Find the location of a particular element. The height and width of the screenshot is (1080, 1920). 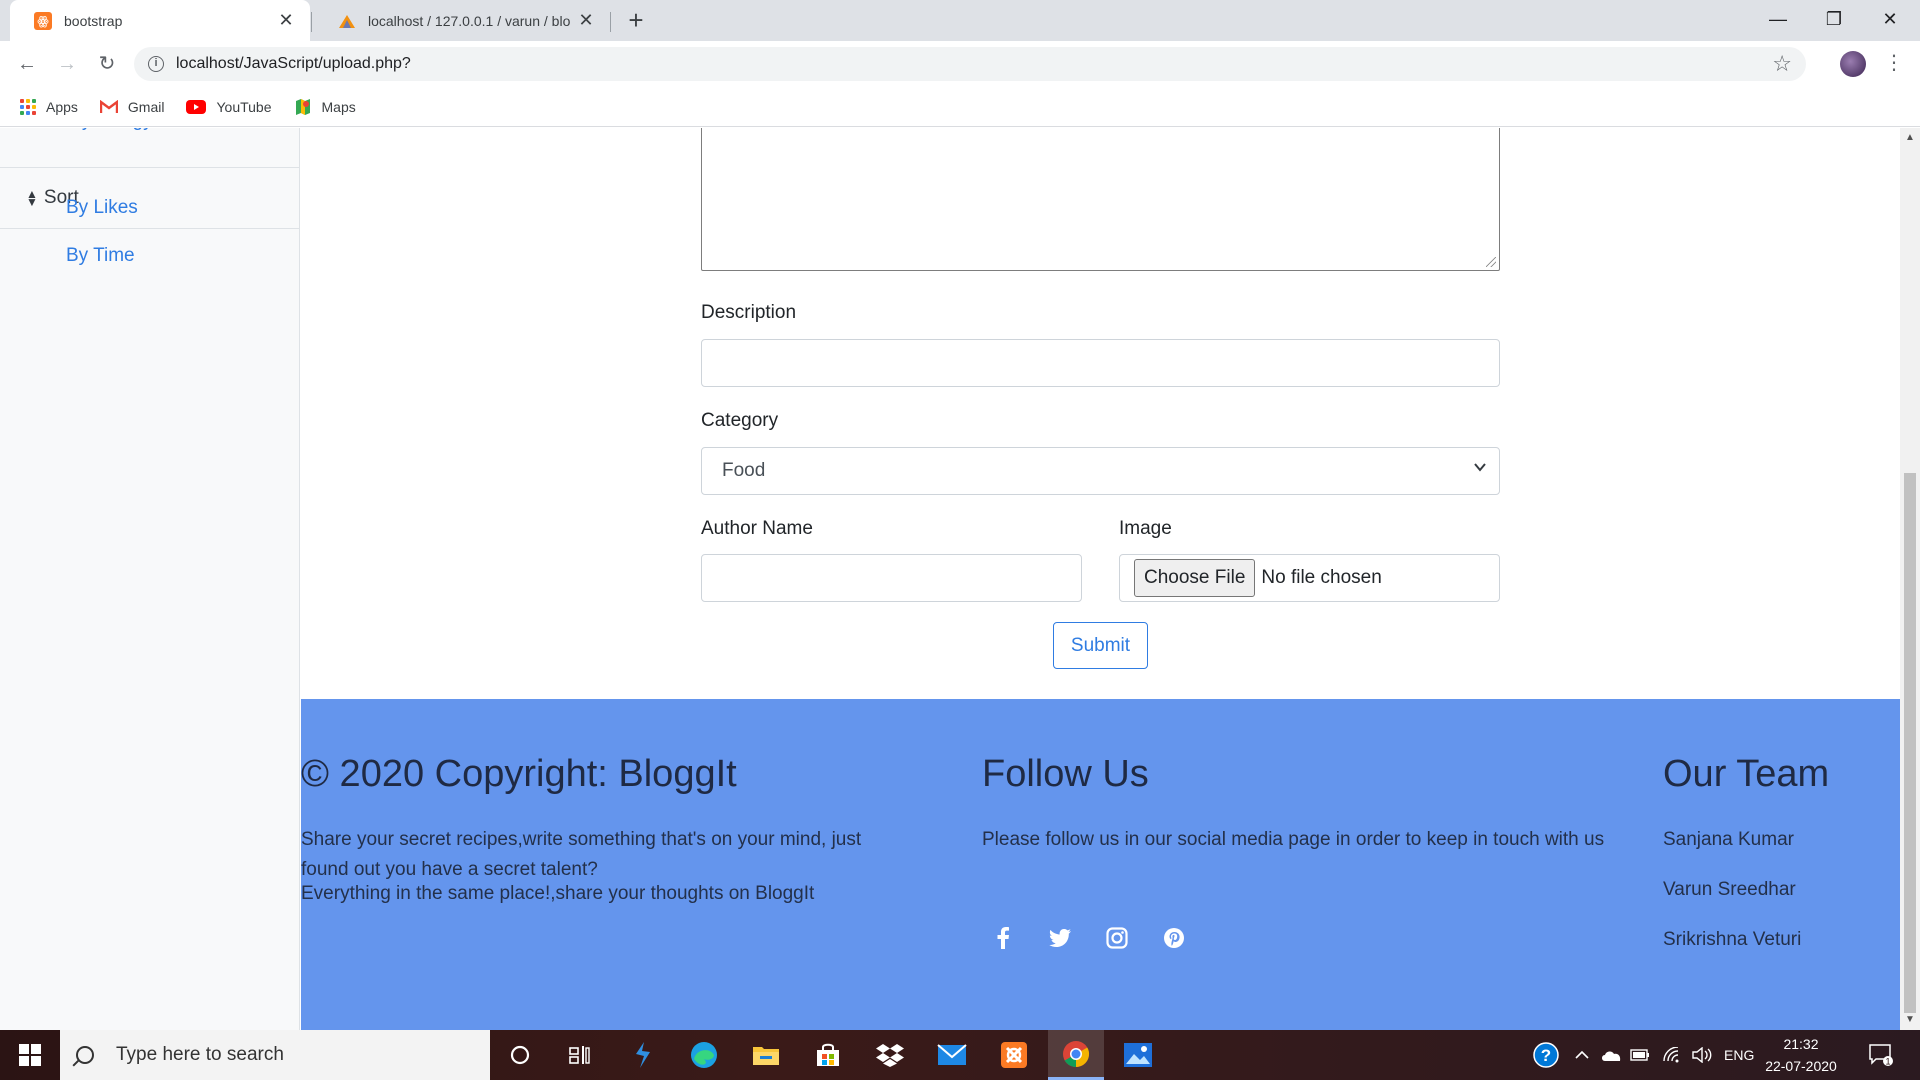

tab-phpmyadmin: localhost / 127.0.0.1 / varun / blo ✕ is located at coordinates (462, 20).